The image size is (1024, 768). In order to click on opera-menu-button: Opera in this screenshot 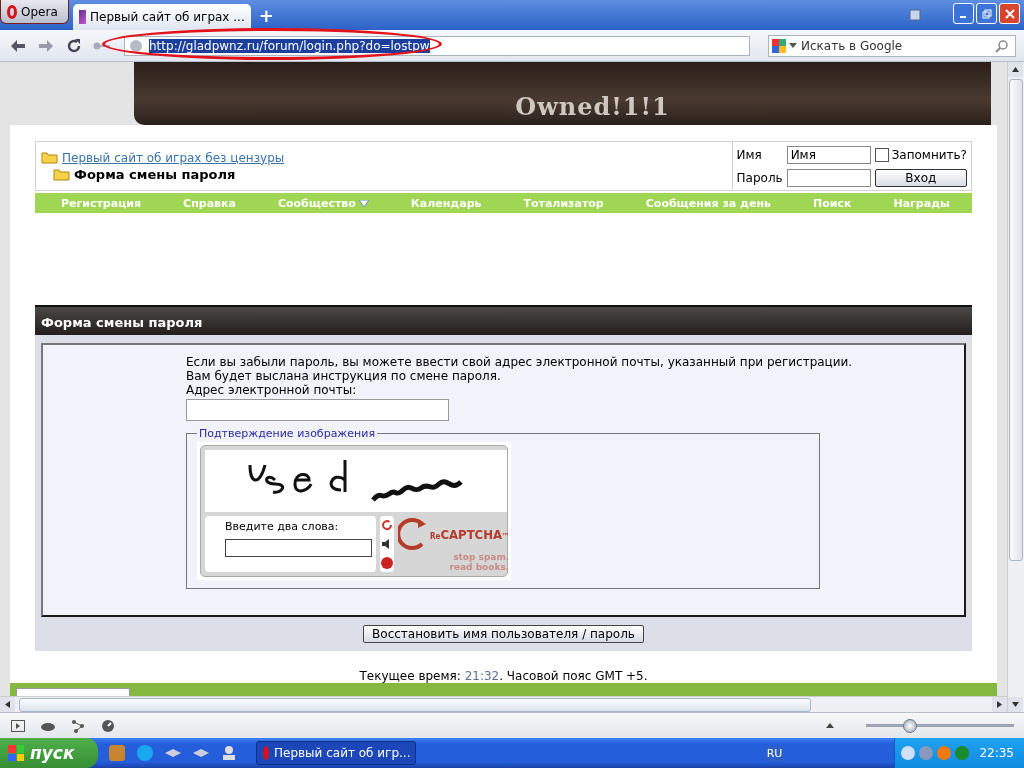, I will do `click(34, 12)`.